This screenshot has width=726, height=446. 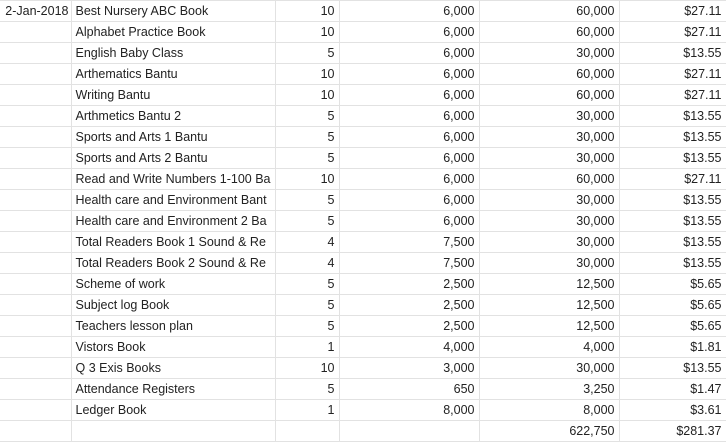 I want to click on cell-item: Subject log Book, so click(x=173, y=305).